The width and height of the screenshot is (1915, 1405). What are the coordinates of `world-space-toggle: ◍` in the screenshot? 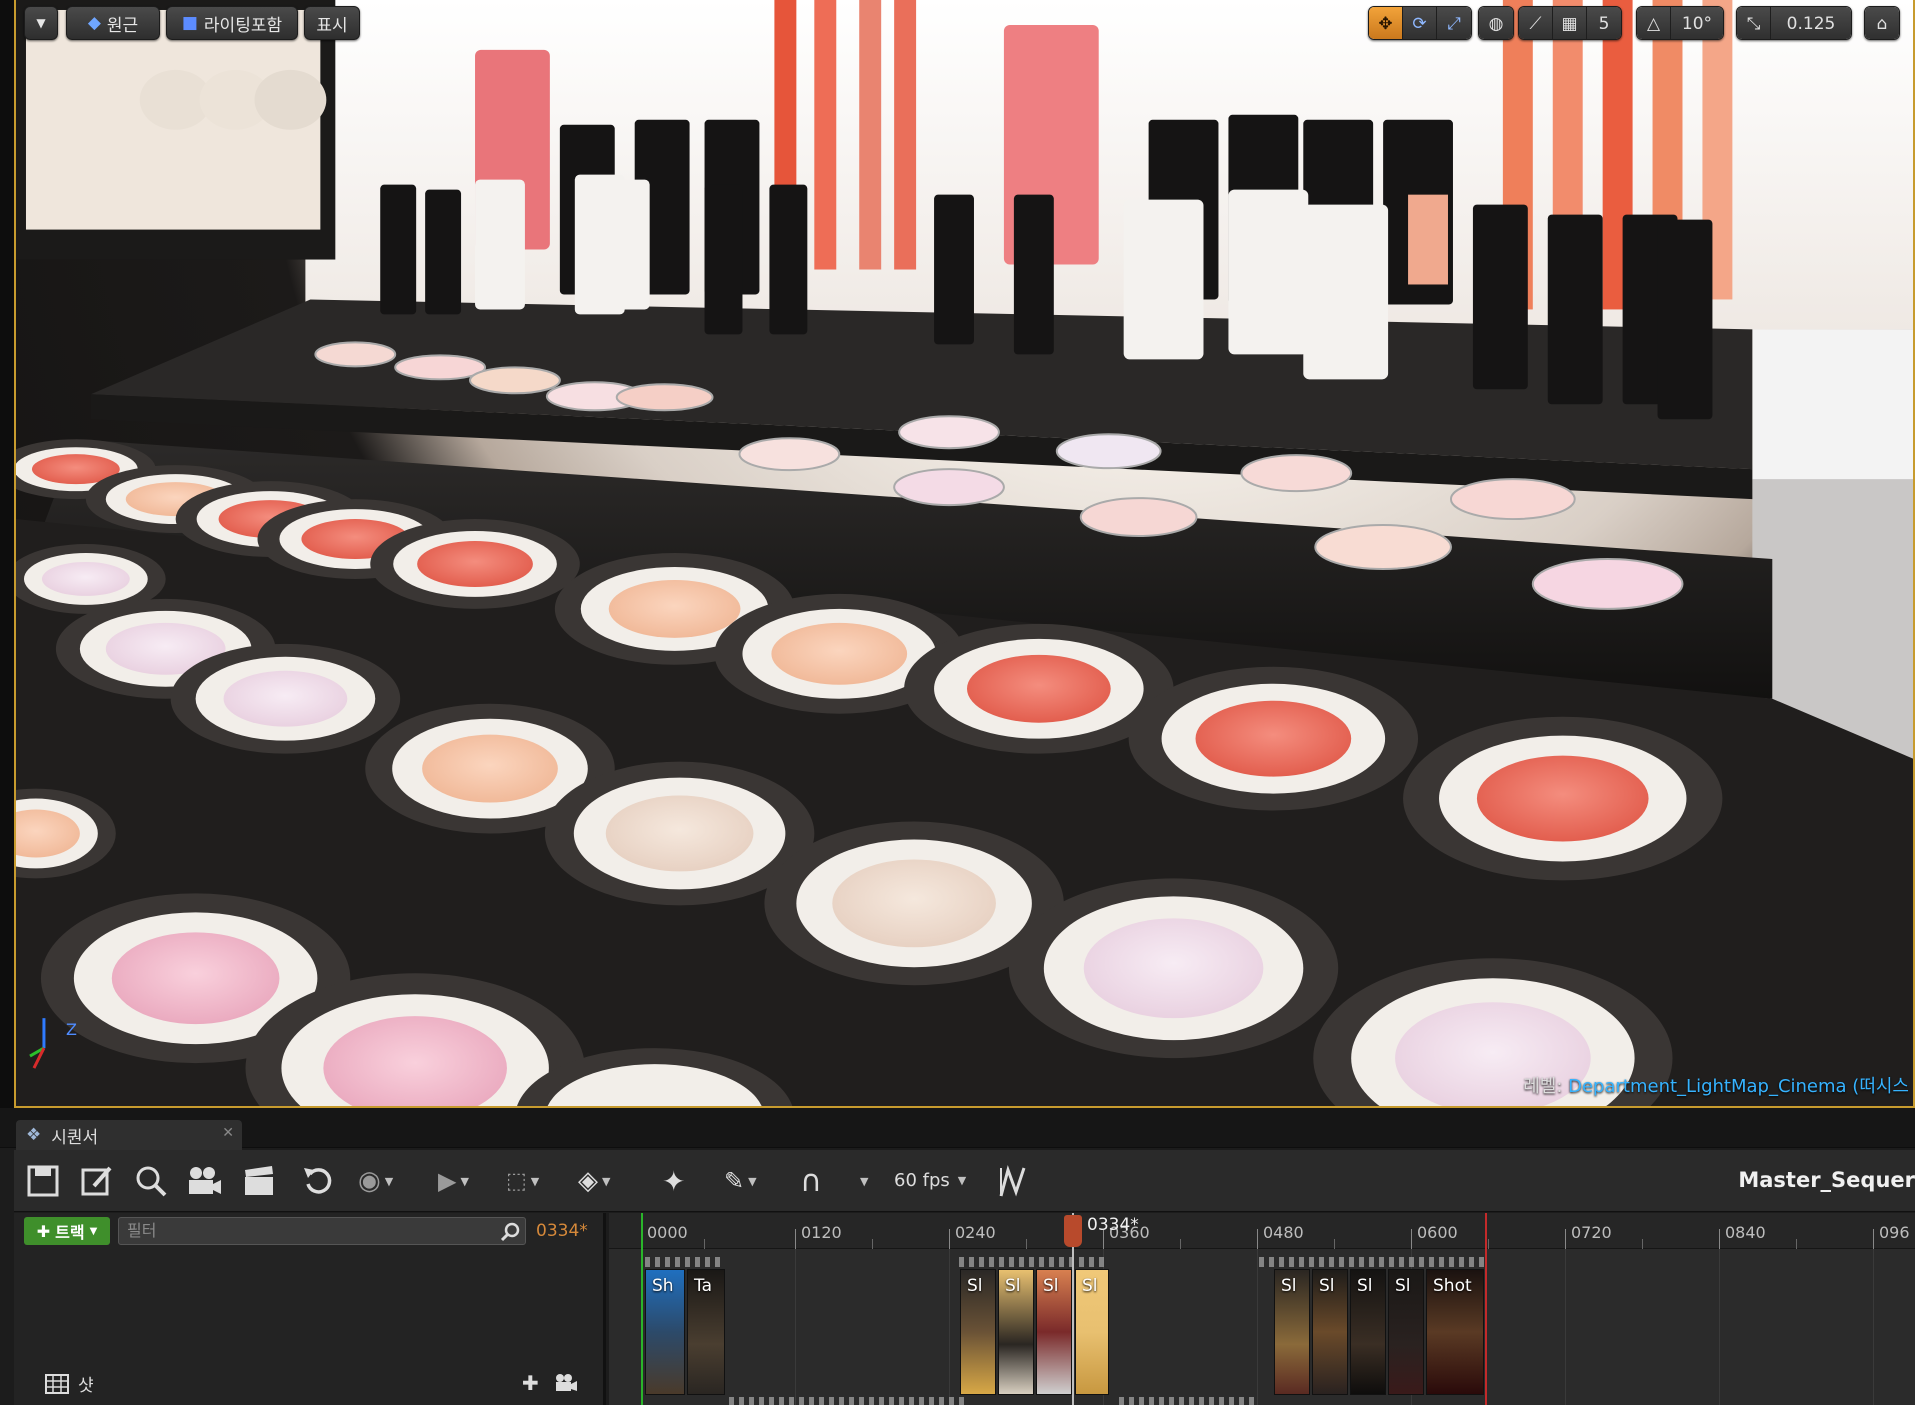 It's located at (1496, 23).